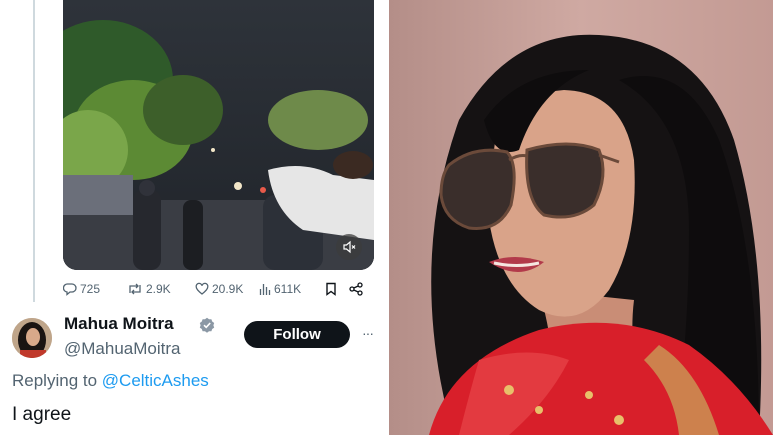 This screenshot has height=435, width=773. What do you see at coordinates (119, 324) in the screenshot?
I see `author-display-name: Mahua Moitra` at bounding box center [119, 324].